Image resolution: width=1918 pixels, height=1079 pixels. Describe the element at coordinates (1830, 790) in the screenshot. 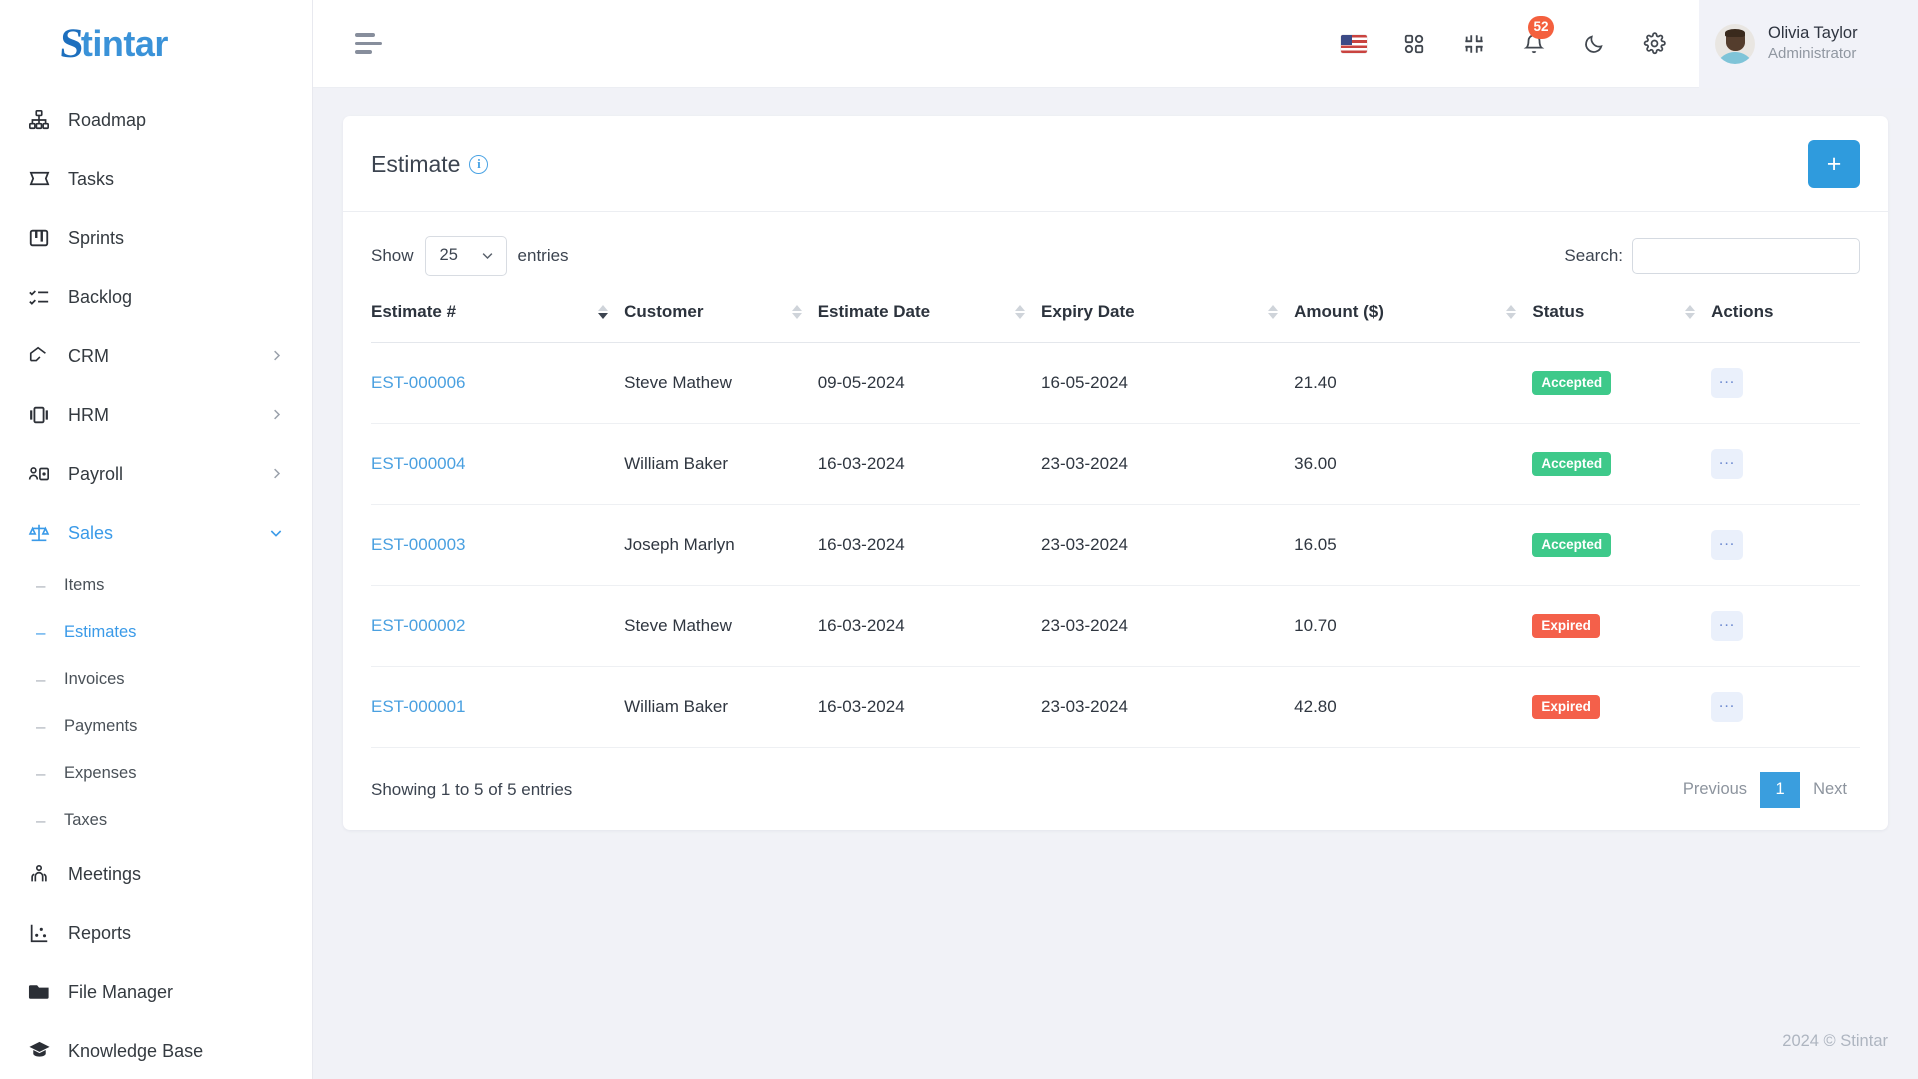

I see `pagination-next: Next` at that location.